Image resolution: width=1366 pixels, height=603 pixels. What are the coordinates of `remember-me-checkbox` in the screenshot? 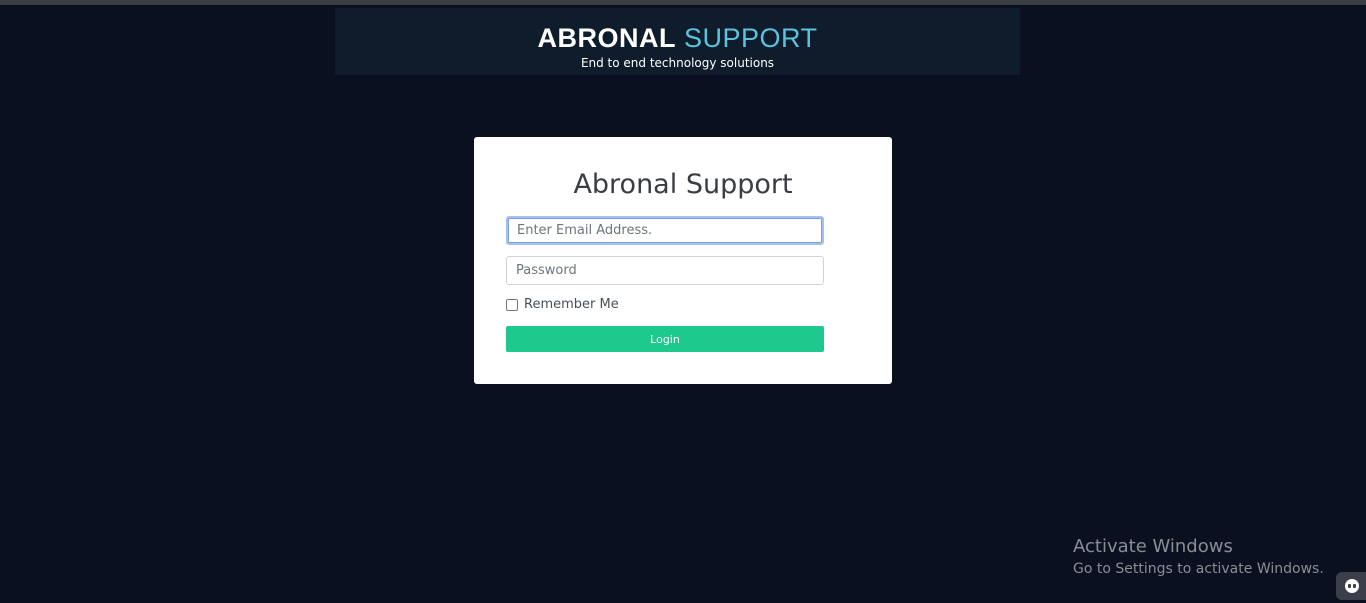 It's located at (512, 304).